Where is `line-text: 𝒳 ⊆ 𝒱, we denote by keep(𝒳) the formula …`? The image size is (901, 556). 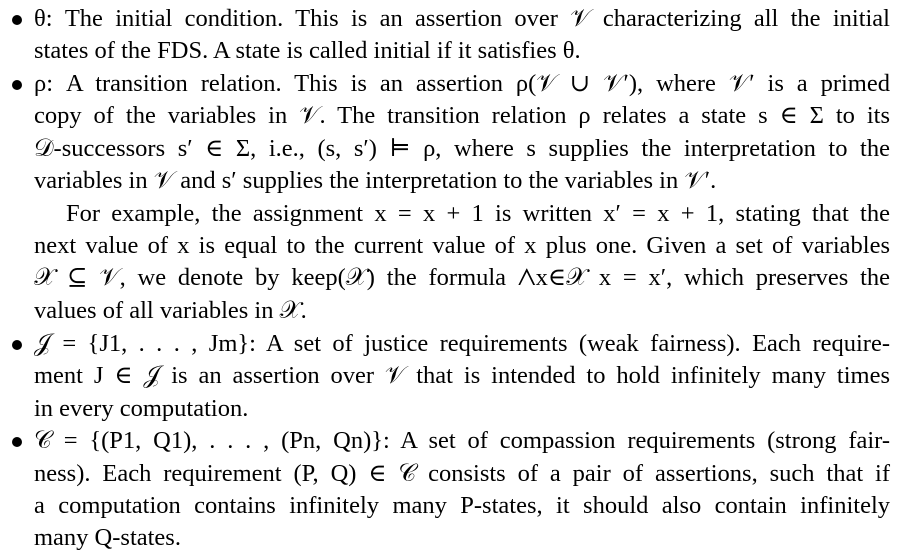
line-text: 𝒳 ⊆ 𝒱, we denote by keep(𝒳) the formula … is located at coordinates (462, 277).